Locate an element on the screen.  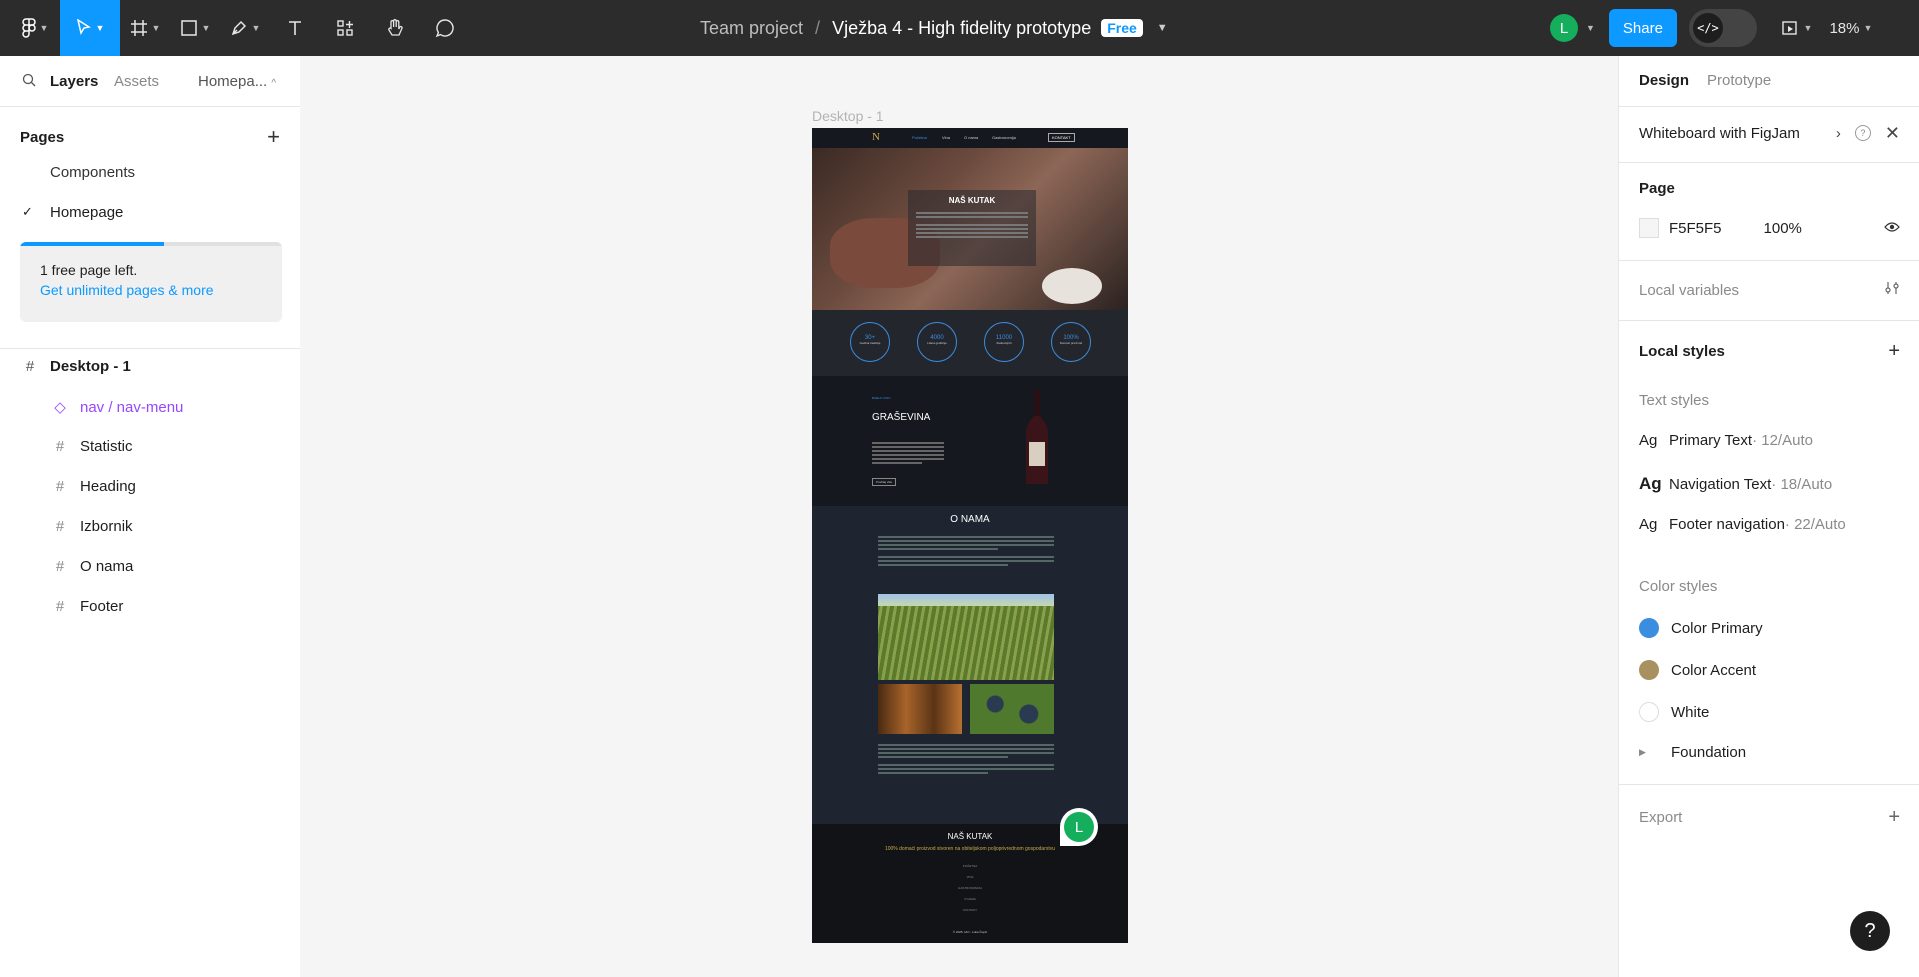
local-variables-title: Local variables is located at coordinates (1689, 290).